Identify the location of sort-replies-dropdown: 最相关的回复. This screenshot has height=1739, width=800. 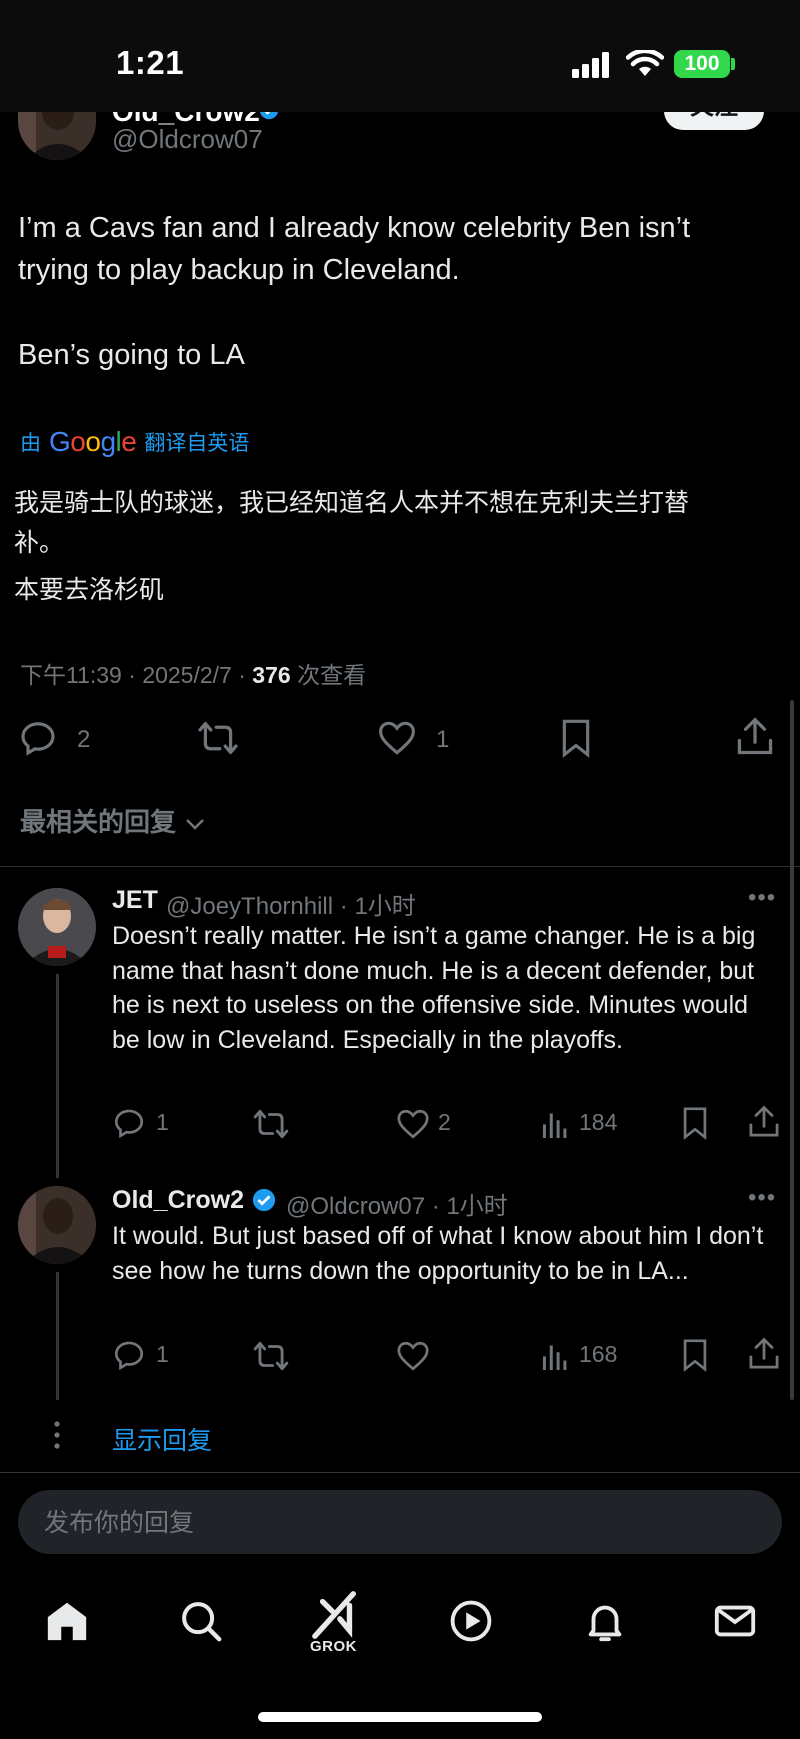
(113, 820).